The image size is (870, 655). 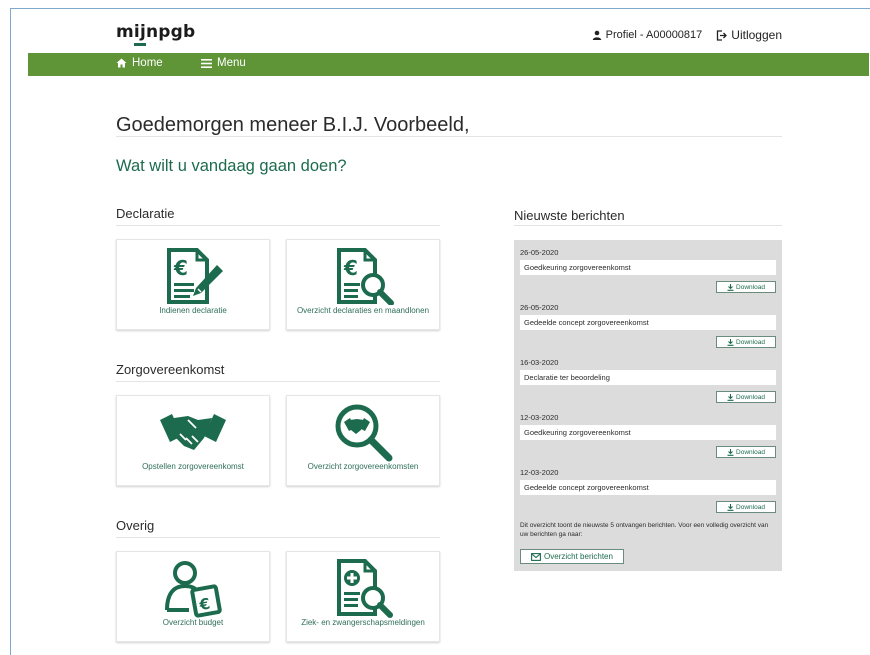 I want to click on handshake-magnifier-icon, so click(x=363, y=432).